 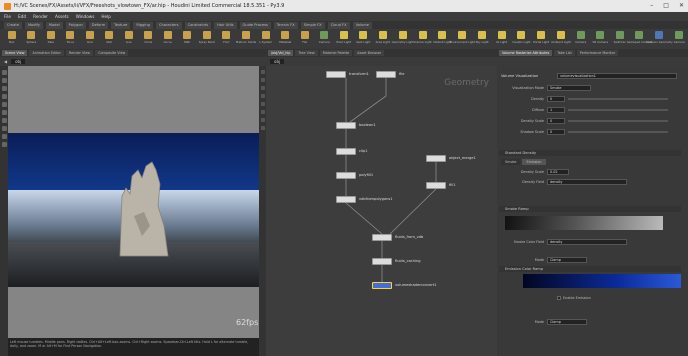 I want to click on shelf-tool-18: Spot Light, so click(x=364, y=36).